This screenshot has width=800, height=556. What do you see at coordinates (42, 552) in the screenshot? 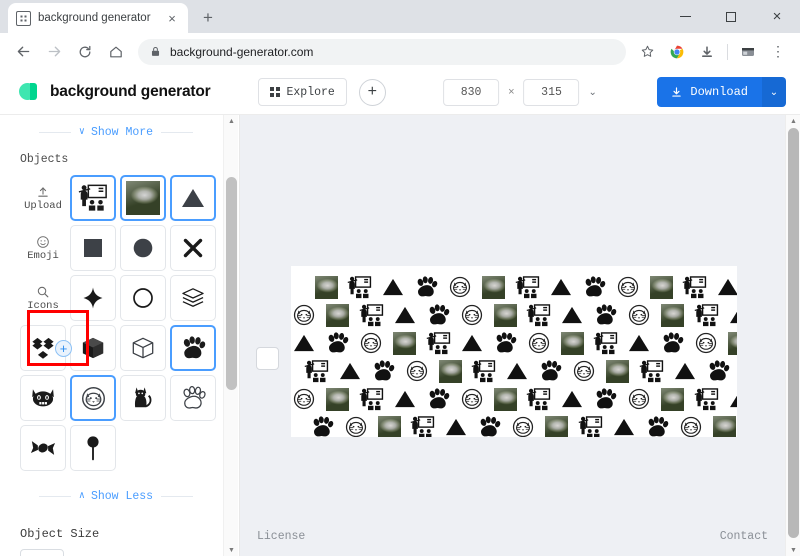
I see `object-size-input: 33` at bounding box center [42, 552].